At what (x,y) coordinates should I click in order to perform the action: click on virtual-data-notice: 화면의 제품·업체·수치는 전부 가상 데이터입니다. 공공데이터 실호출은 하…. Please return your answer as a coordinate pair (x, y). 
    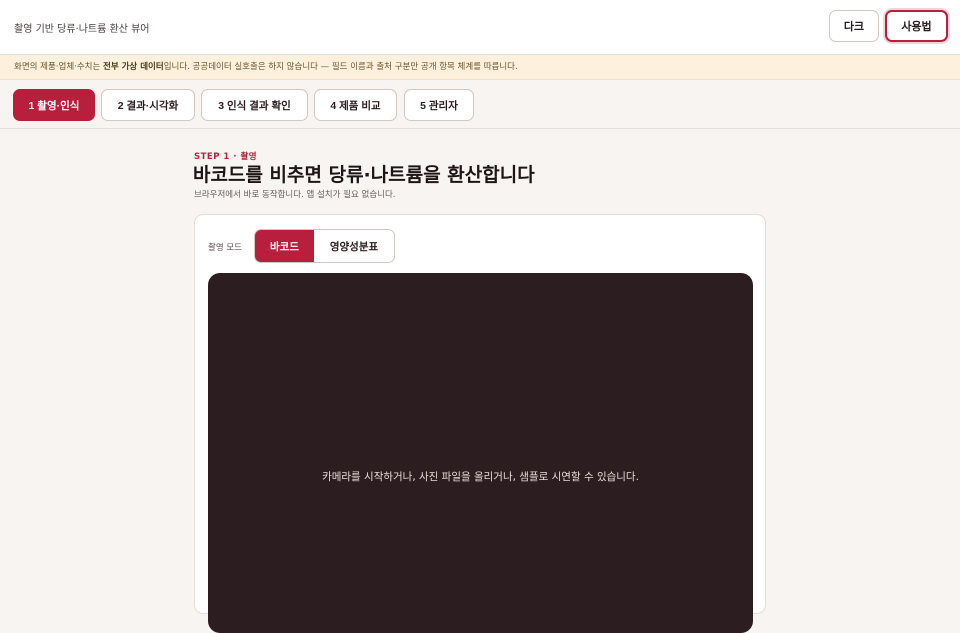
    Looking at the image, I should click on (480, 67).